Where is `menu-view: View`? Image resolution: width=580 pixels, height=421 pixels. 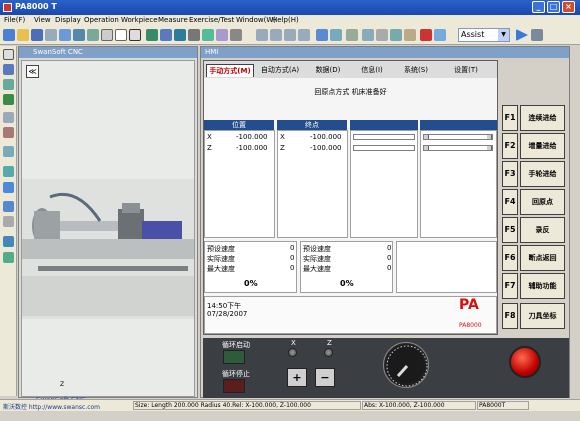 menu-view: View is located at coordinates (42, 20).